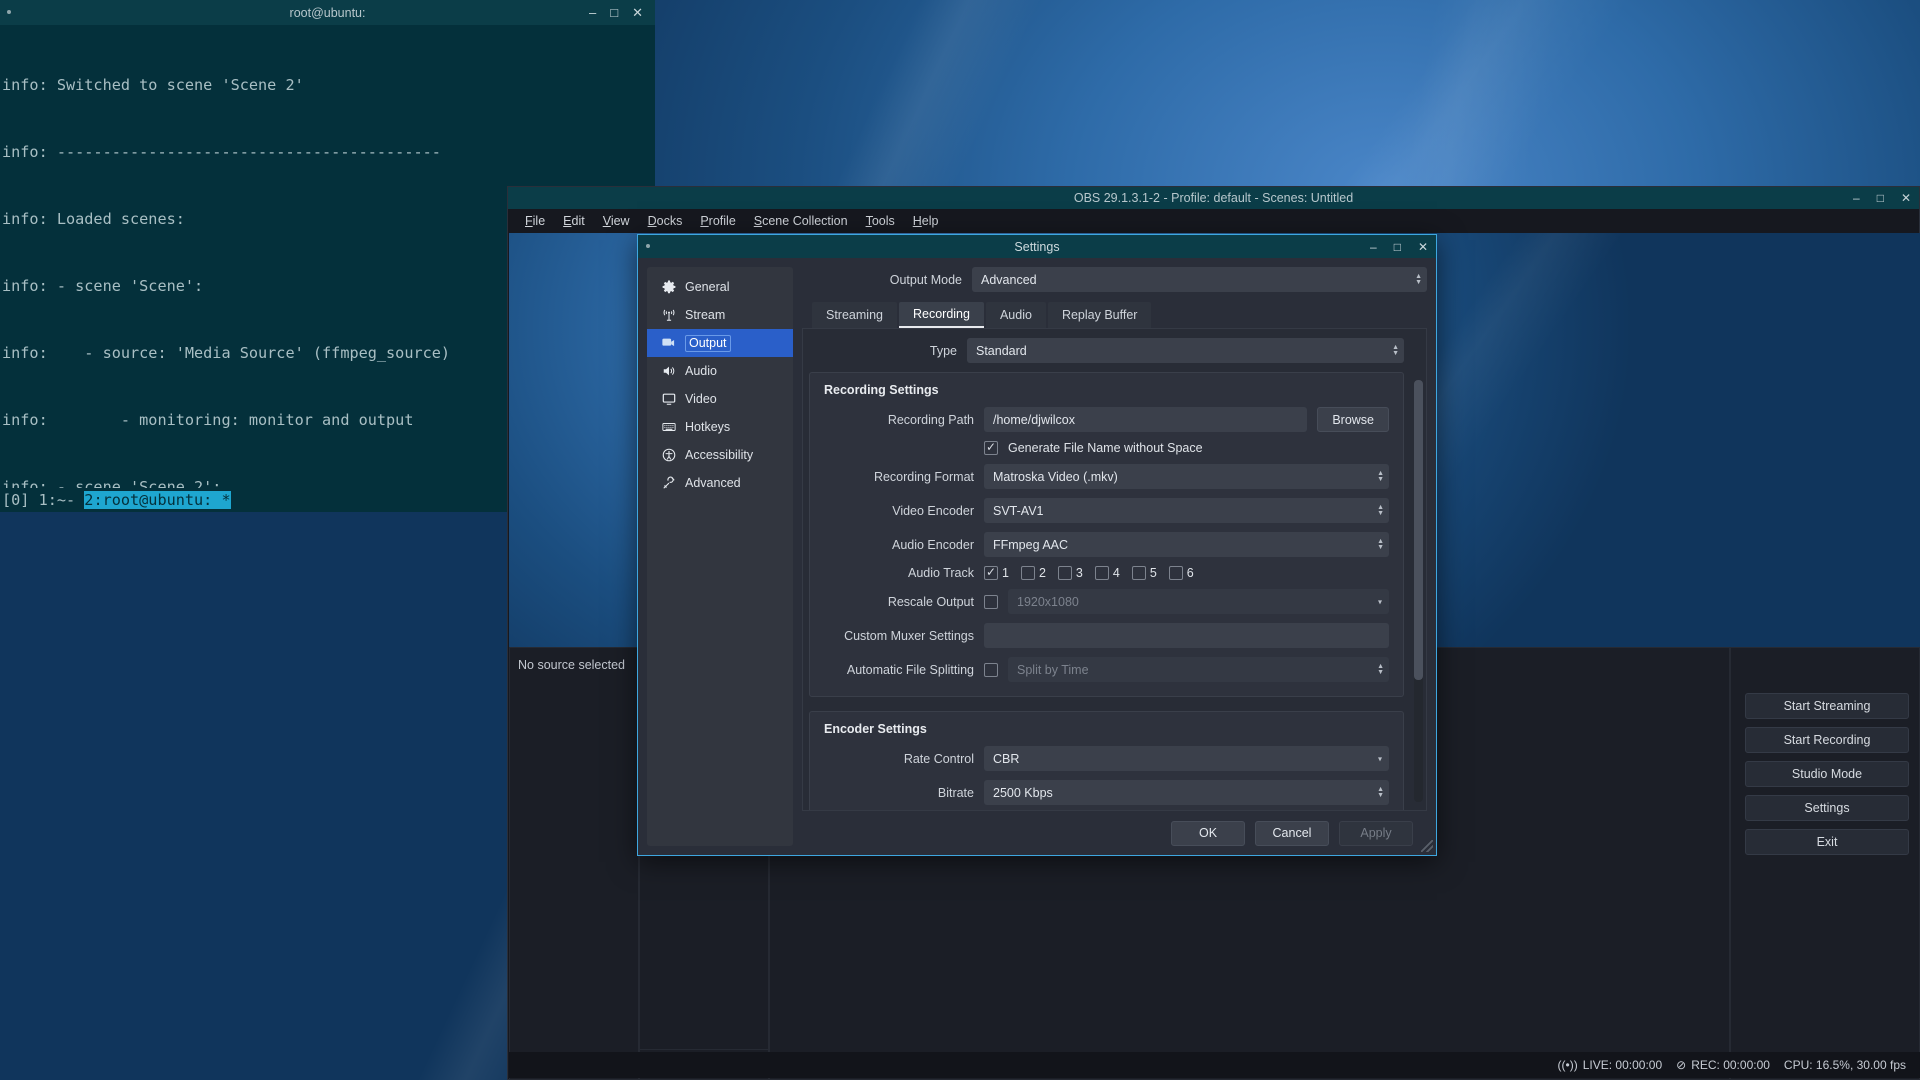 This screenshot has width=1920, height=1080. I want to click on sidebar-item-accessibility: Accessibility, so click(720, 455).